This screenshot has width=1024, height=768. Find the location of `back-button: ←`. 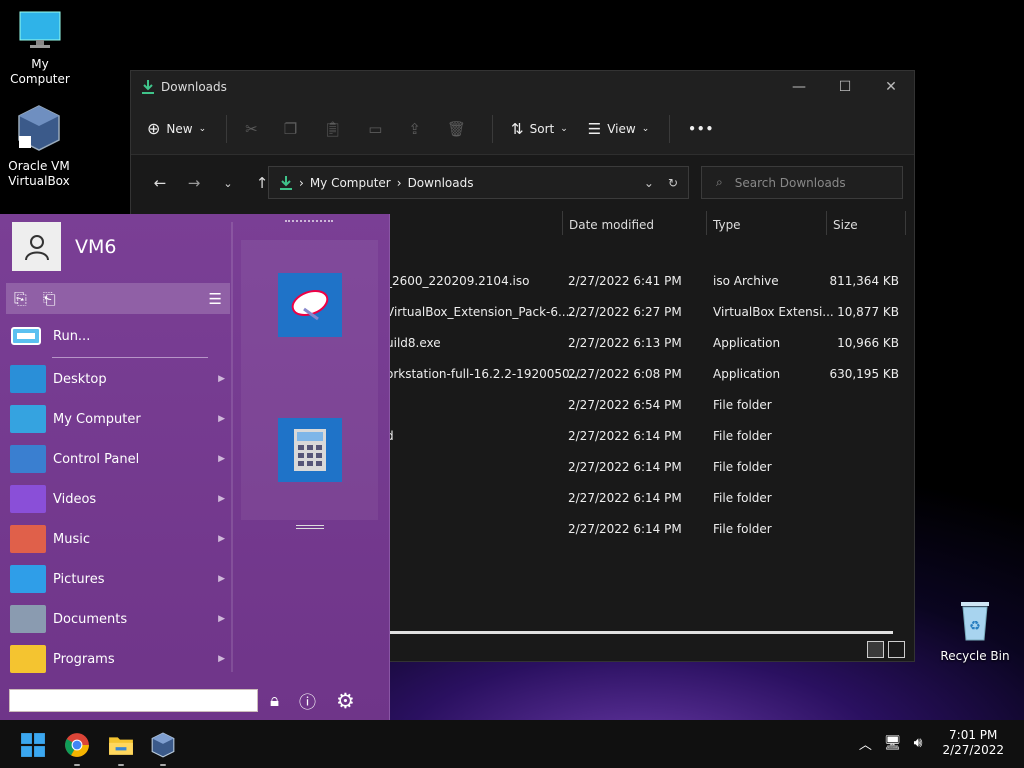

back-button: ← is located at coordinates (160, 183).